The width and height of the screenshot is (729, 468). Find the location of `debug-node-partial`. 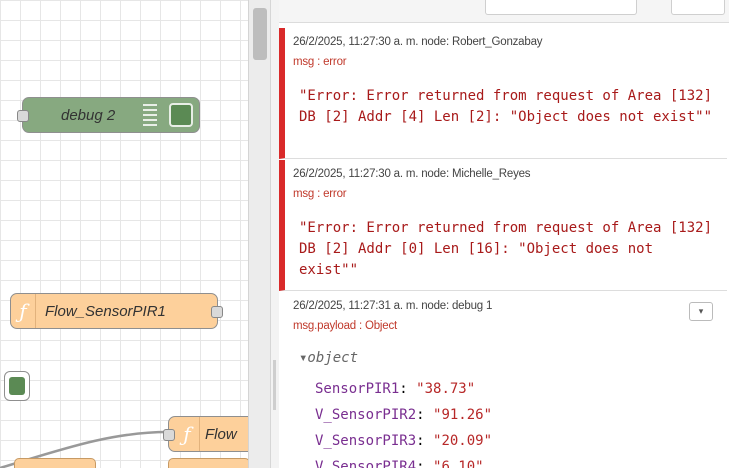

debug-node-partial is located at coordinates (17, 386).